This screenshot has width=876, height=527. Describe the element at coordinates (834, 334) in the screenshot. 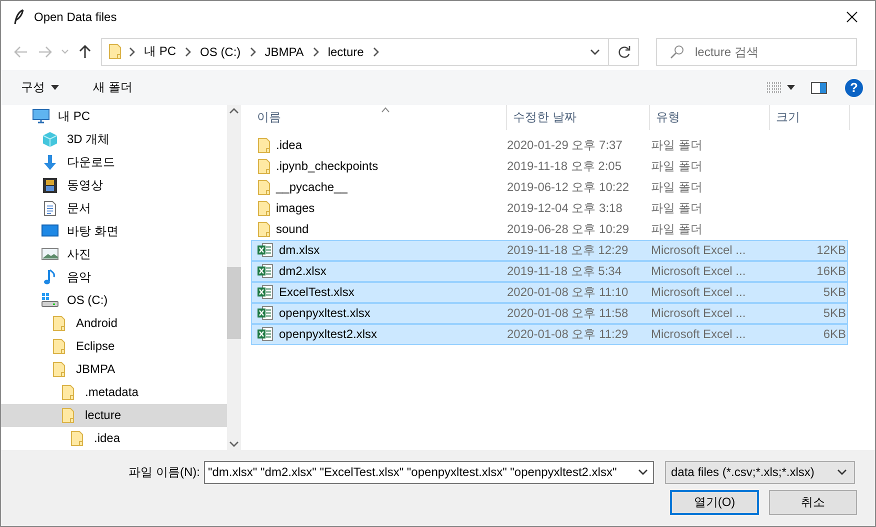

I see `file-size: 6KB` at that location.